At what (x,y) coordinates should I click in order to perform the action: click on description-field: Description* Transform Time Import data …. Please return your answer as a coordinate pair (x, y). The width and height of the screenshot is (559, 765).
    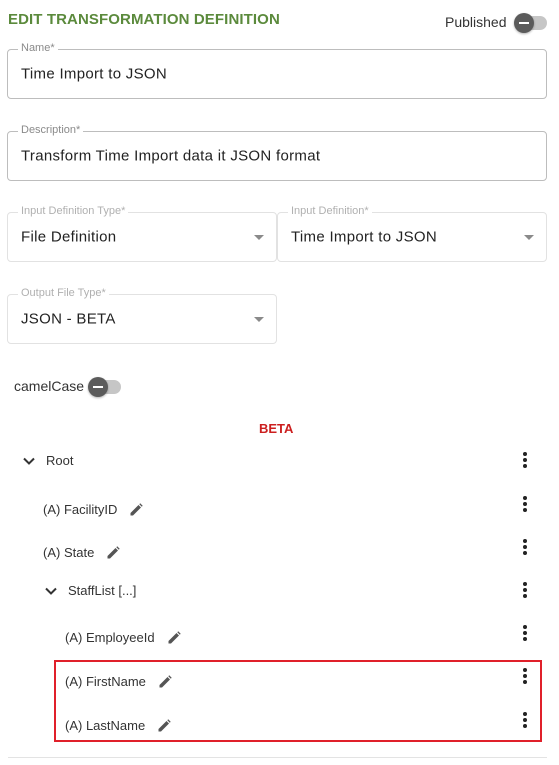
    Looking at the image, I should click on (277, 152).